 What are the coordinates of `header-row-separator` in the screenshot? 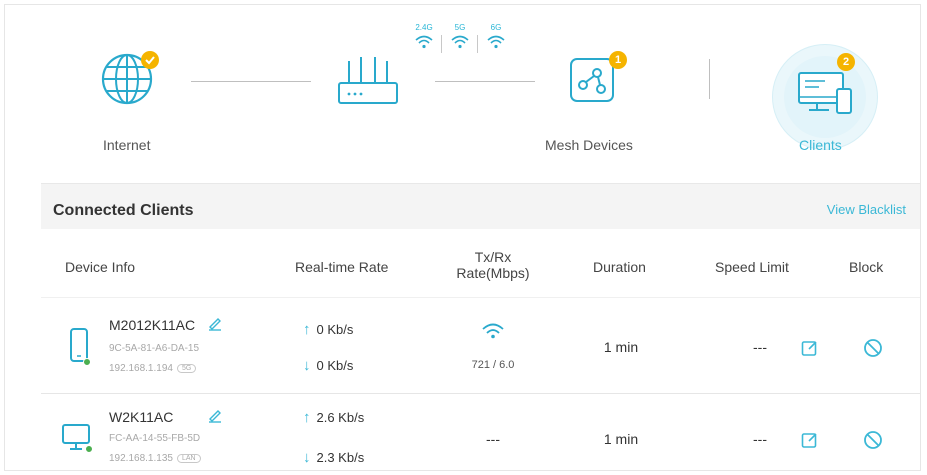 It's located at (480, 297).